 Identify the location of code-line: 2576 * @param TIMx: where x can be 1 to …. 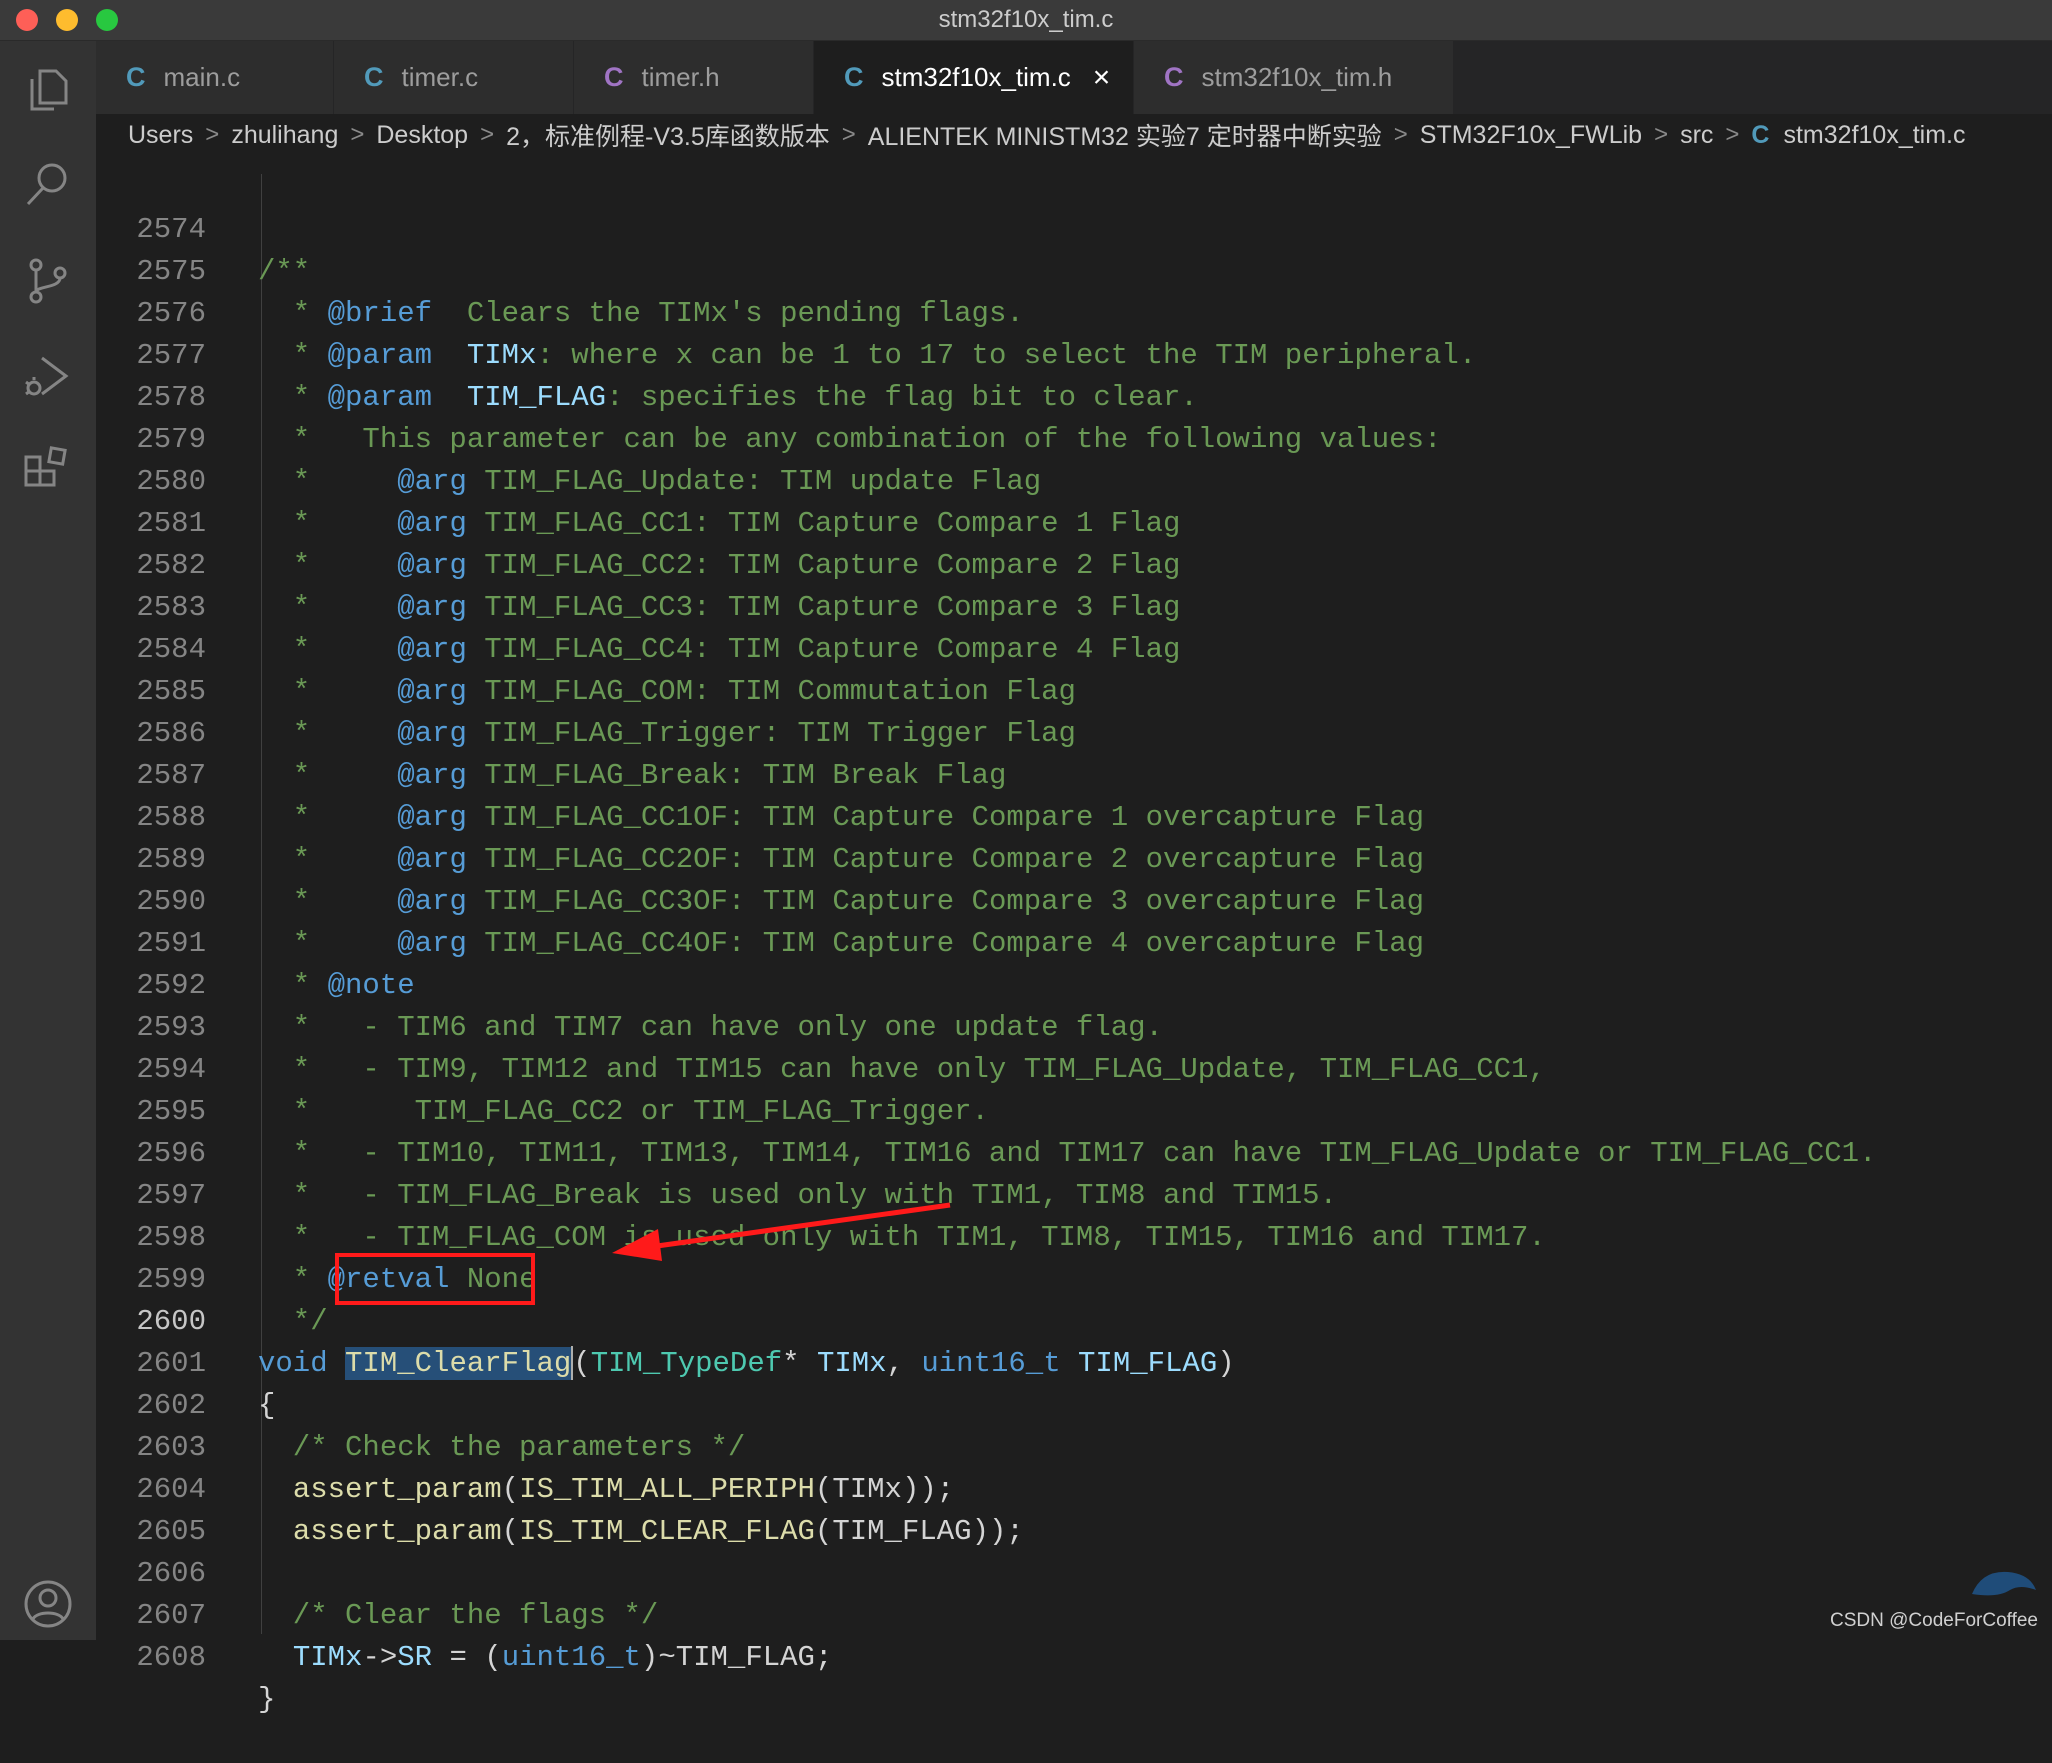
(1074, 311).